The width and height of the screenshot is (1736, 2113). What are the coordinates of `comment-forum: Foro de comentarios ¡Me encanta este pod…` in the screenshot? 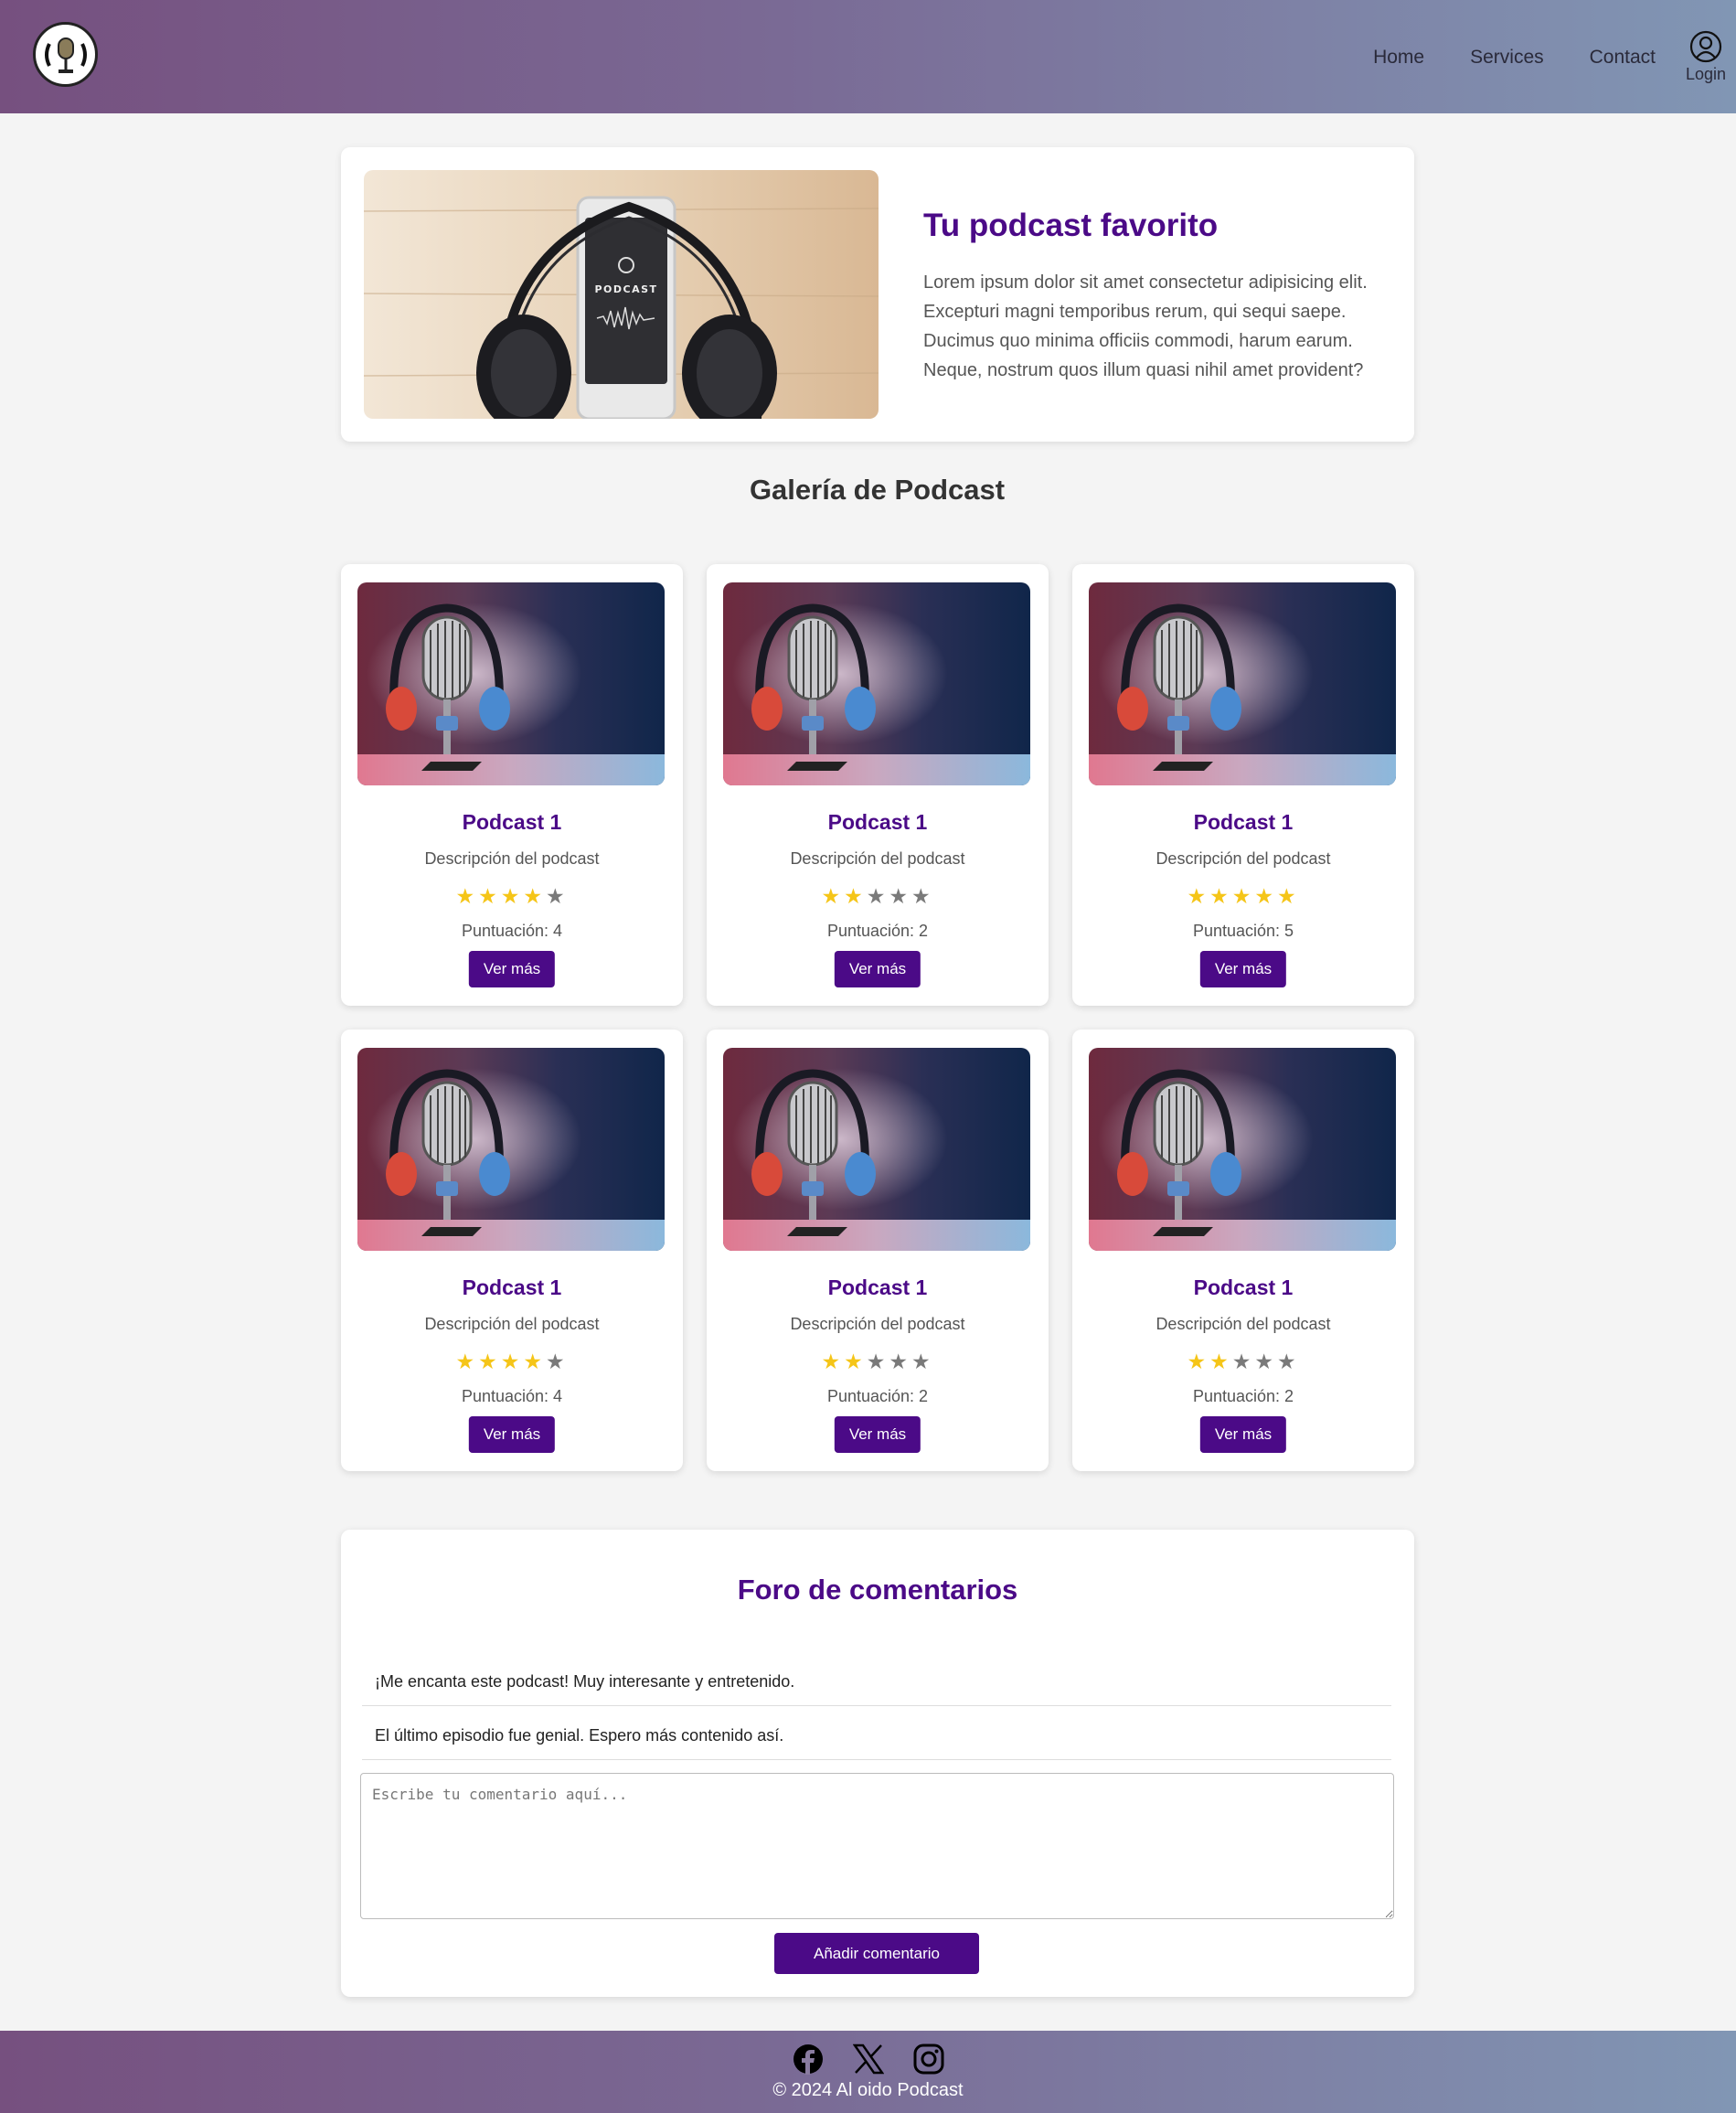 It's located at (877, 1763).